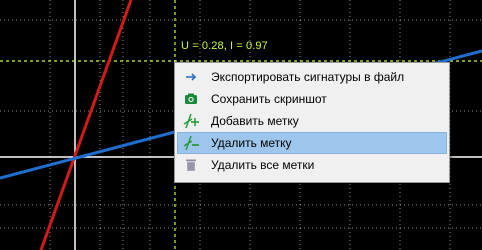  I want to click on add-marker-icon, so click(191, 121).